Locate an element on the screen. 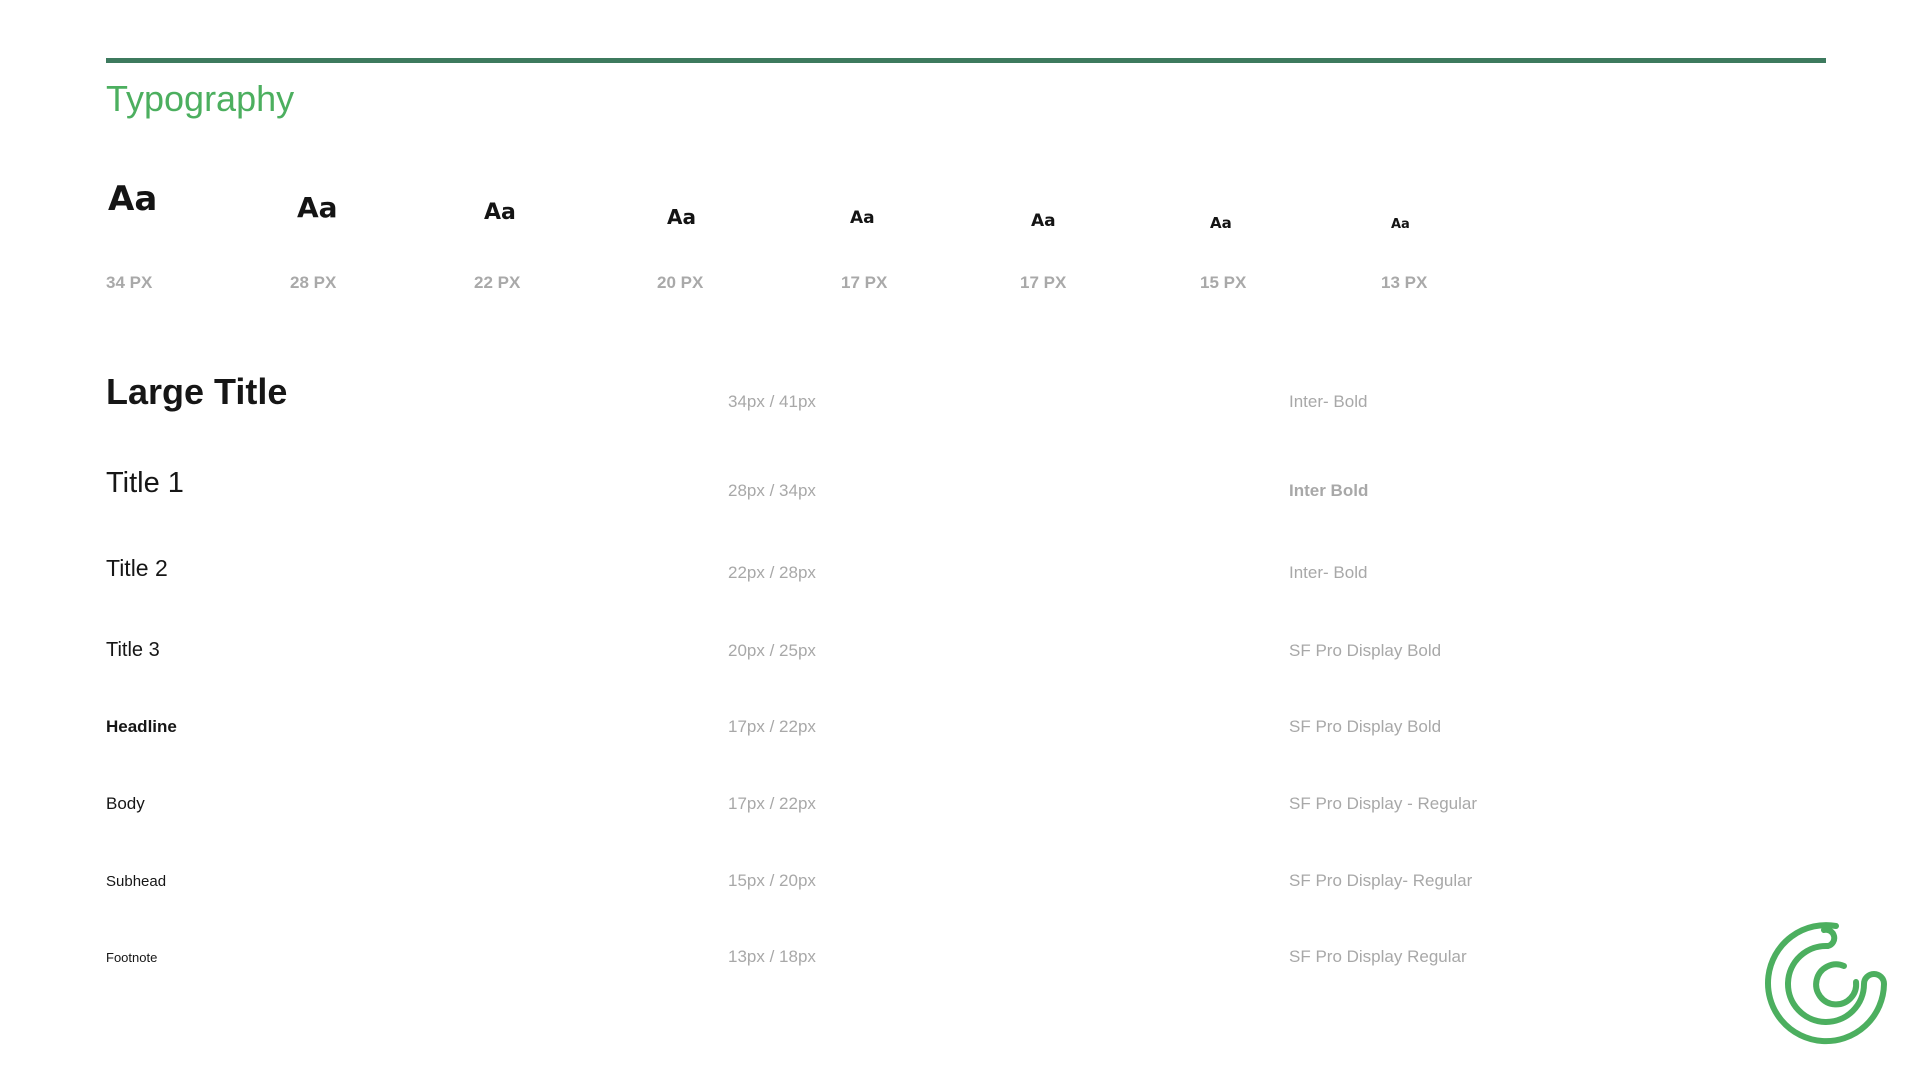  style-metrics: 22px / 28px is located at coordinates (772, 572).